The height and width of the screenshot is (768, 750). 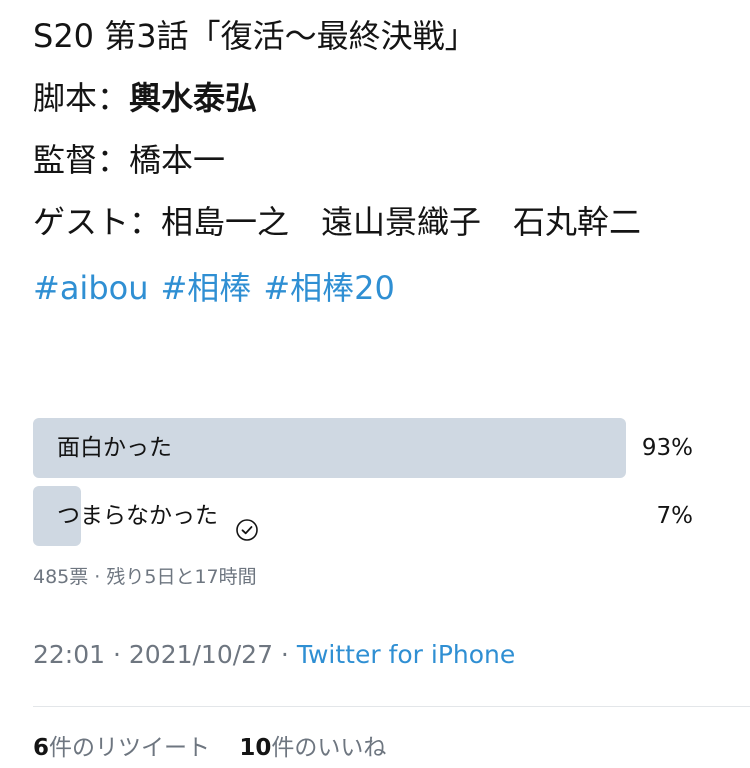 I want to click on director-line: 監督：橋本一, so click(x=378, y=160).